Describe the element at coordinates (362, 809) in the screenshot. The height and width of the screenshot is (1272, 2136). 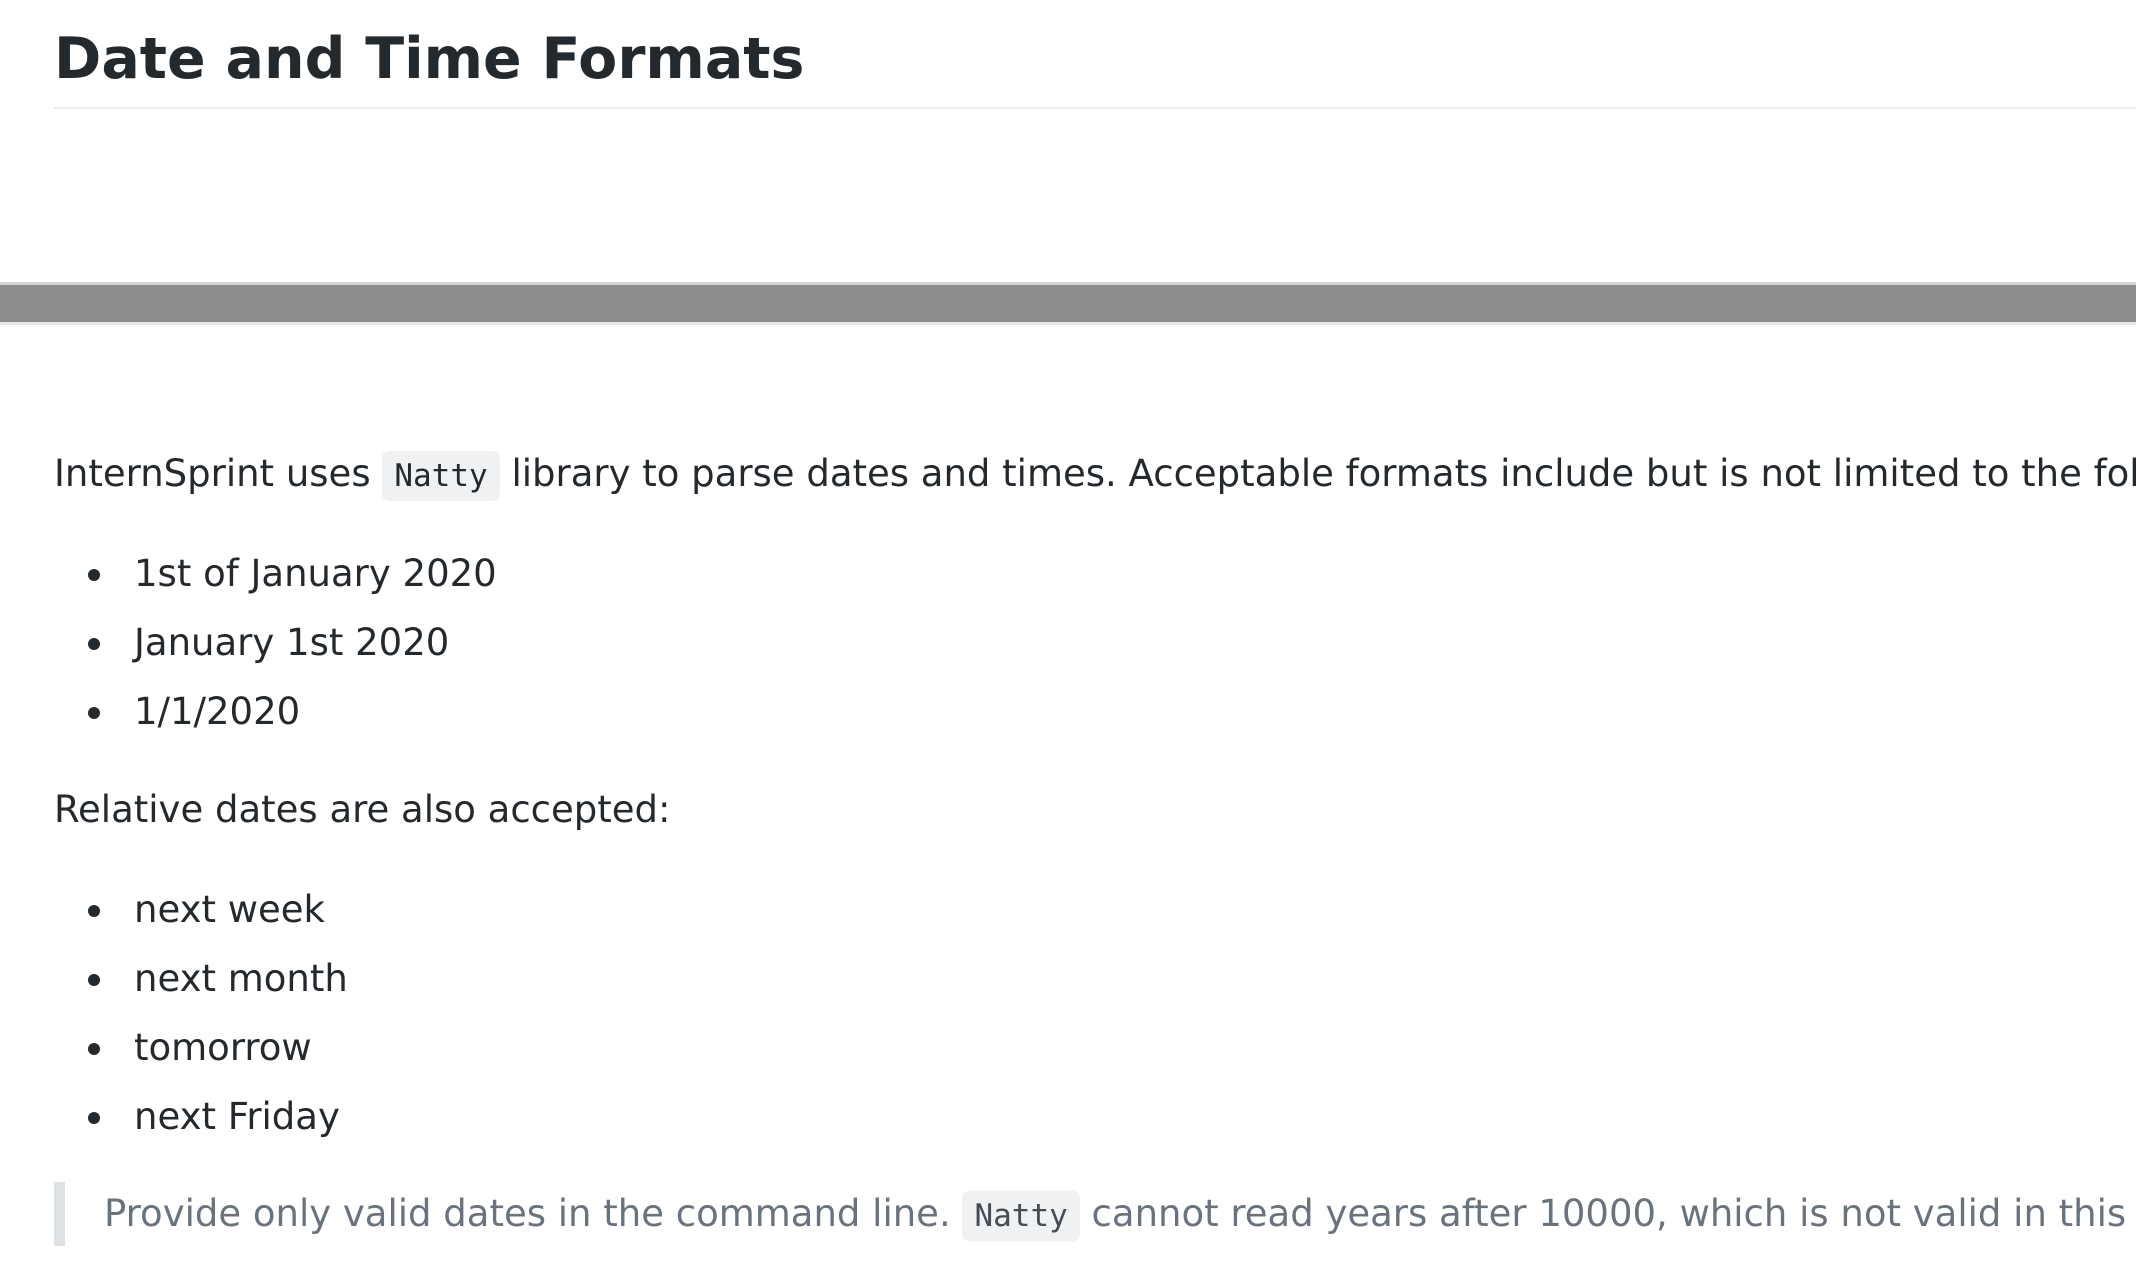
I see `relative-intro-paragraph: Relative dates are also accepted:` at that location.